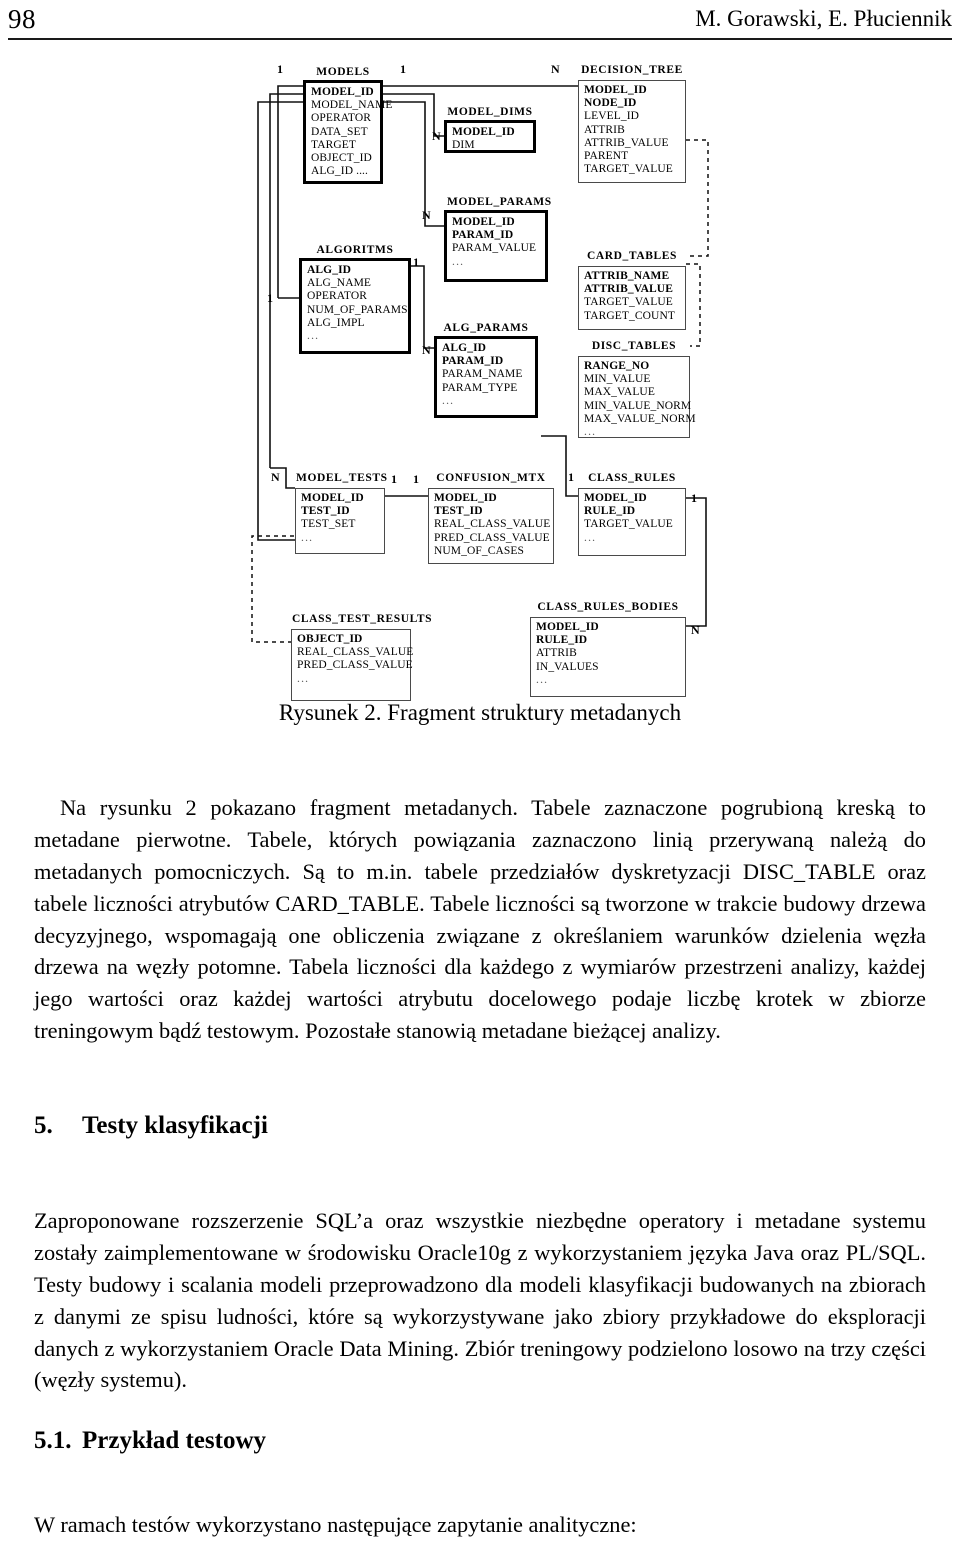  I want to click on cardinality-label-class-rules-bodies: N, so click(695, 630).